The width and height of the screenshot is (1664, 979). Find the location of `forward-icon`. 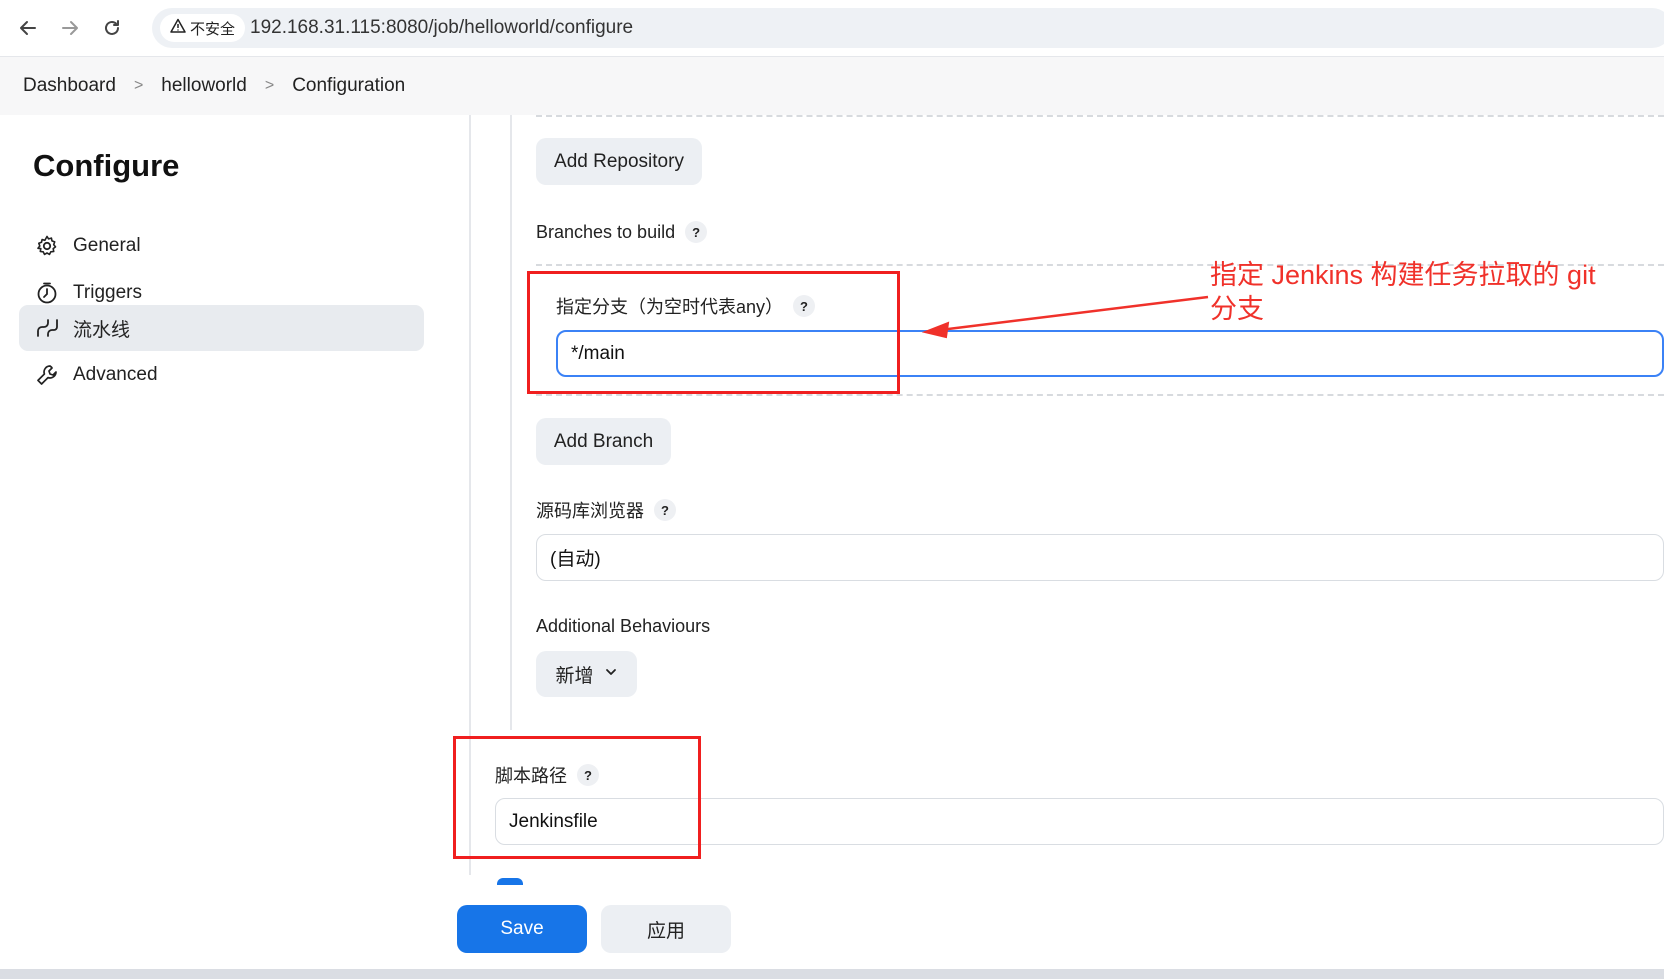

forward-icon is located at coordinates (70, 28).